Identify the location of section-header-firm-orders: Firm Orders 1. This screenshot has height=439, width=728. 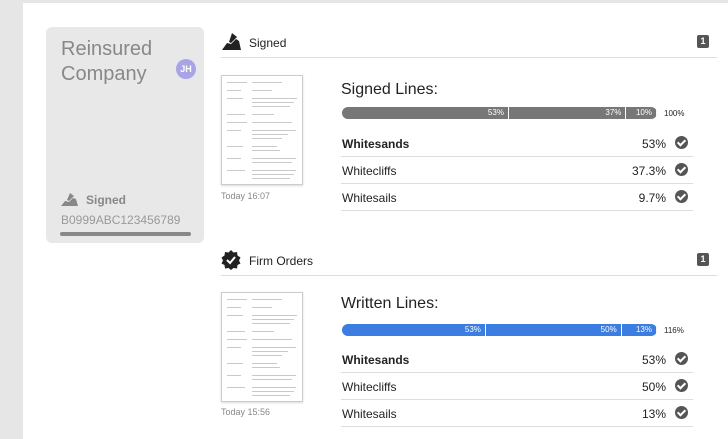
(469, 261).